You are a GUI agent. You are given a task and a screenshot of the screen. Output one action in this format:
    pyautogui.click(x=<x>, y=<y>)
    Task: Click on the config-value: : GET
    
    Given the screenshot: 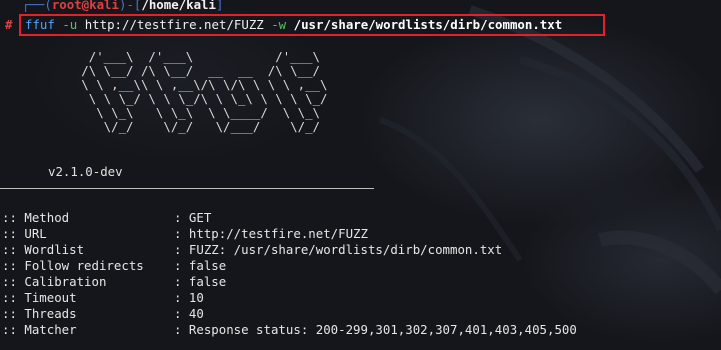 What is the action you would take?
    pyautogui.click(x=193, y=217)
    